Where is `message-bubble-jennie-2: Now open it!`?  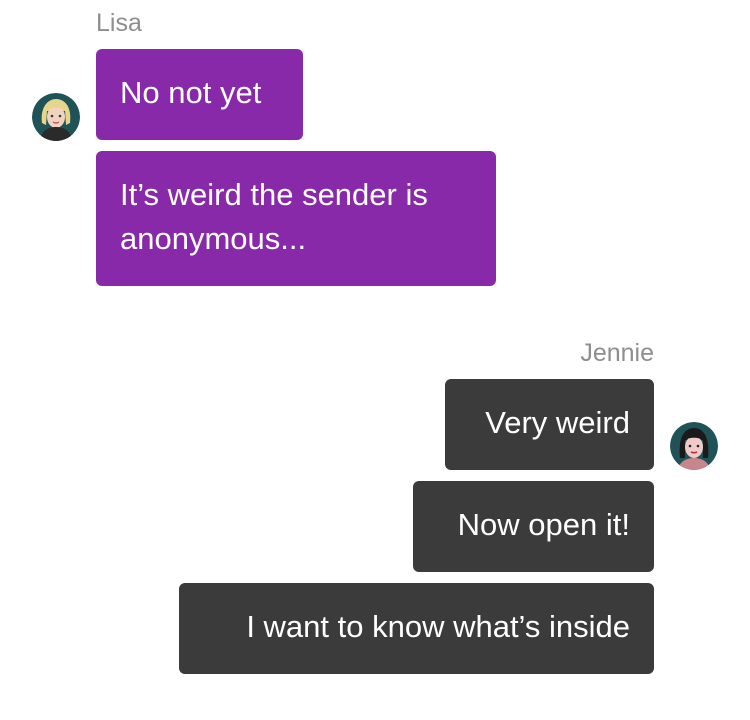 message-bubble-jennie-2: Now open it! is located at coordinates (533, 526).